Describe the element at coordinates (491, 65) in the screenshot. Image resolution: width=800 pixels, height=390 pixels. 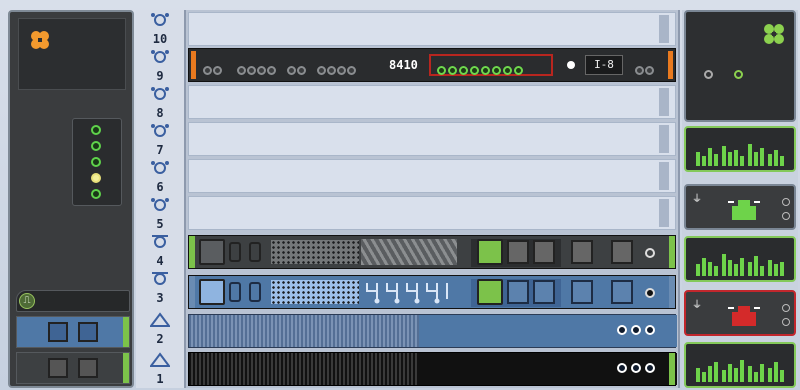
I see `selected-port-group` at that location.